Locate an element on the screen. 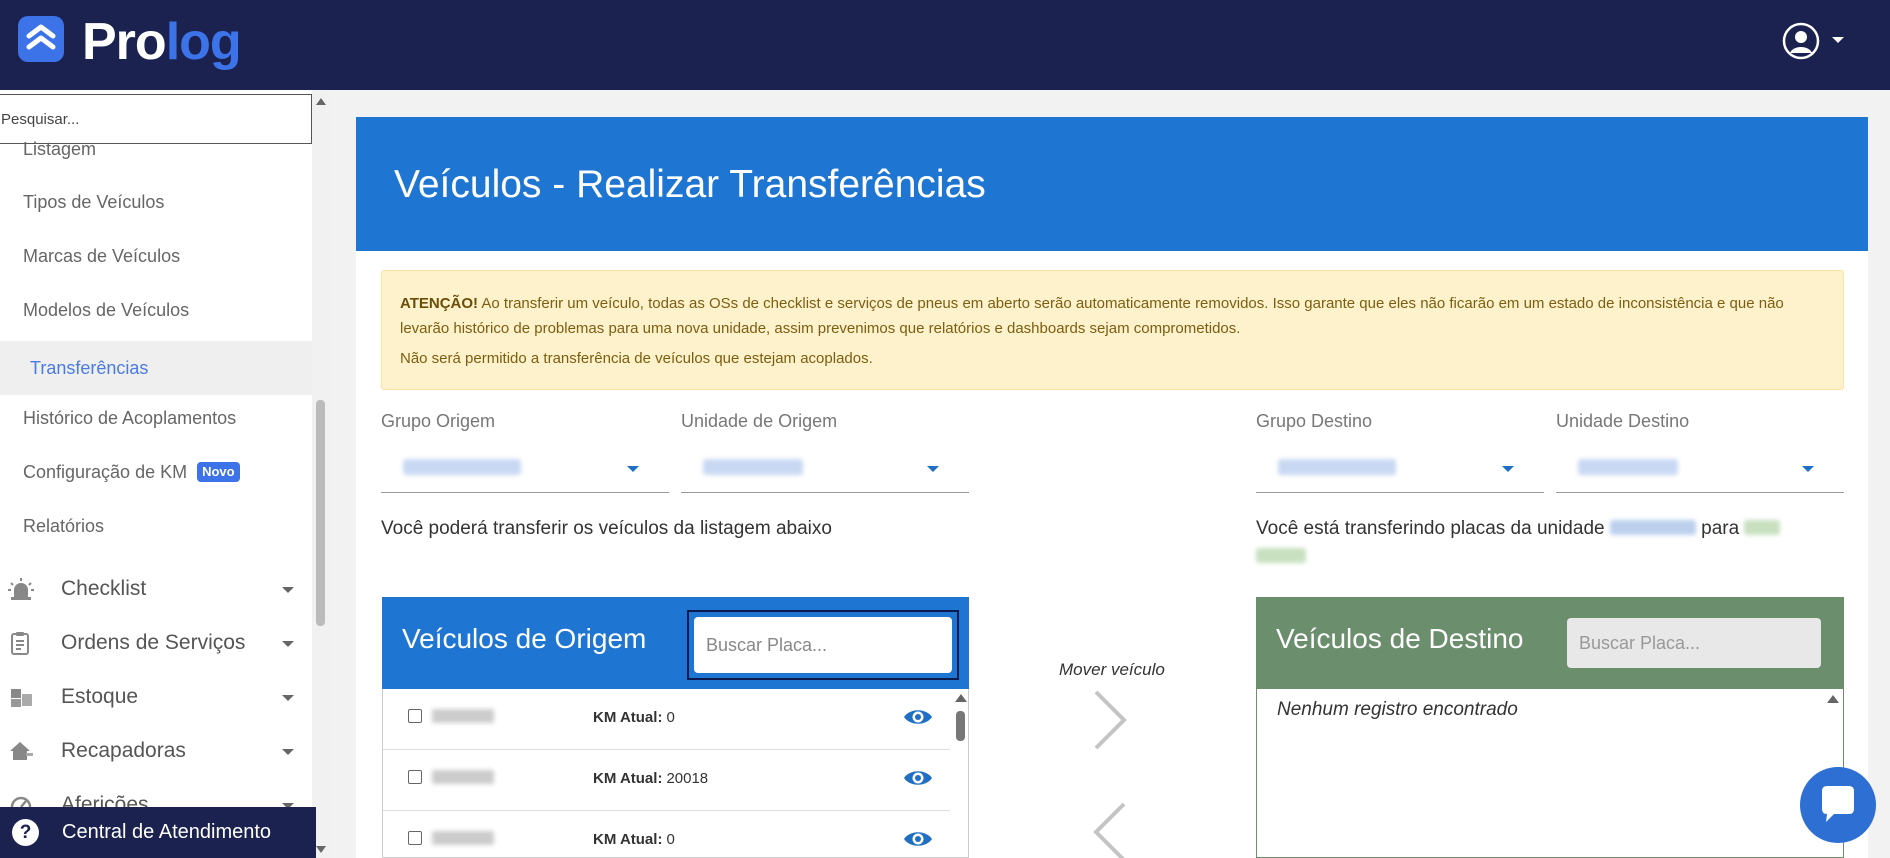  sidebar-item-listagem: Listagem is located at coordinates (156, 149).